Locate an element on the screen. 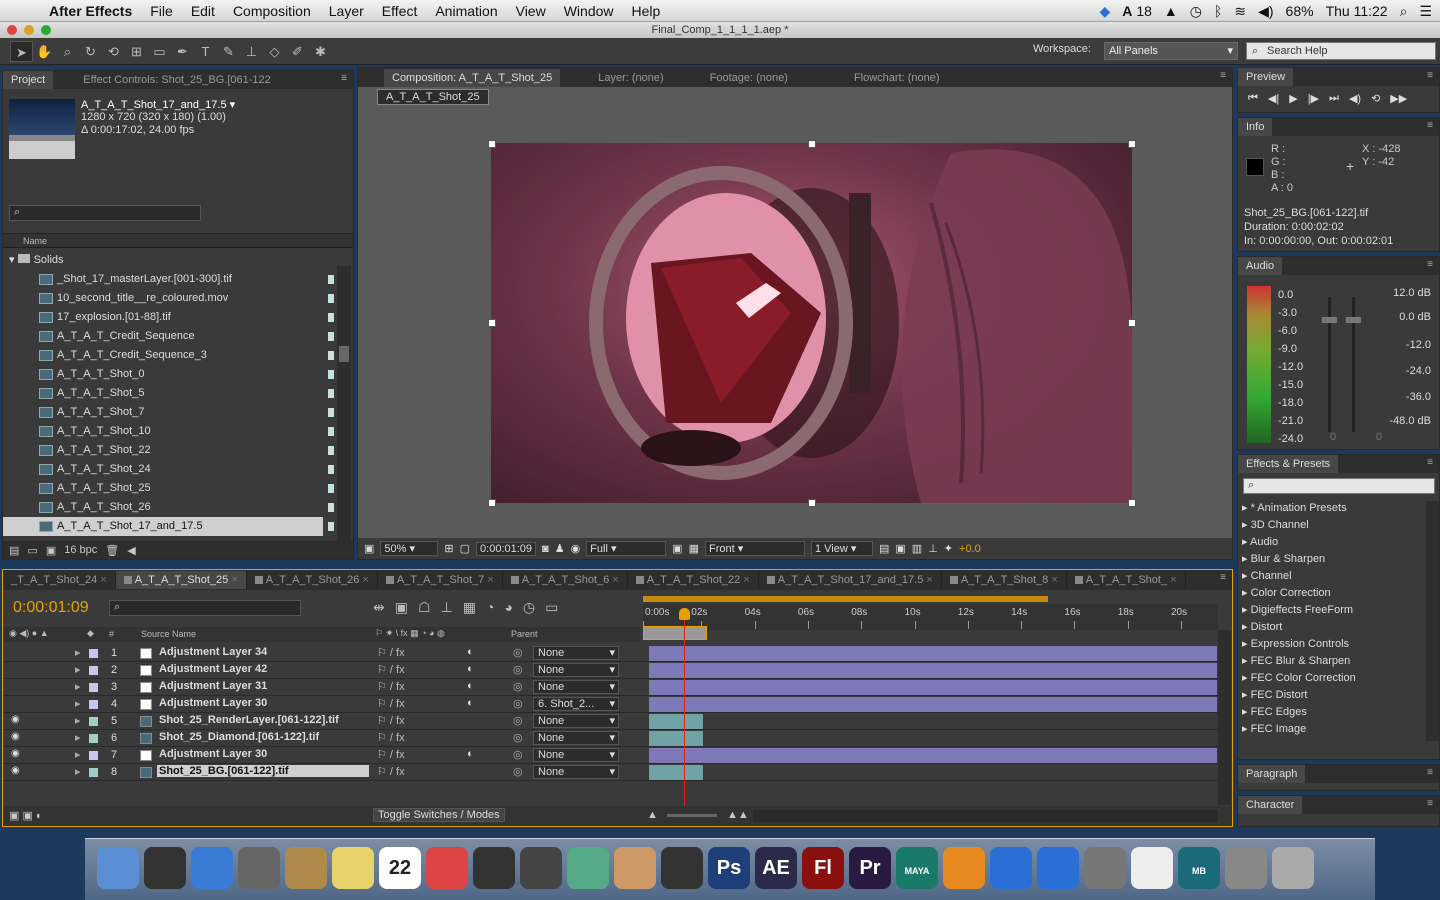 The height and width of the screenshot is (900, 1440). project-item: 17_explosion.[01-88].tif is located at coordinates (163, 317).